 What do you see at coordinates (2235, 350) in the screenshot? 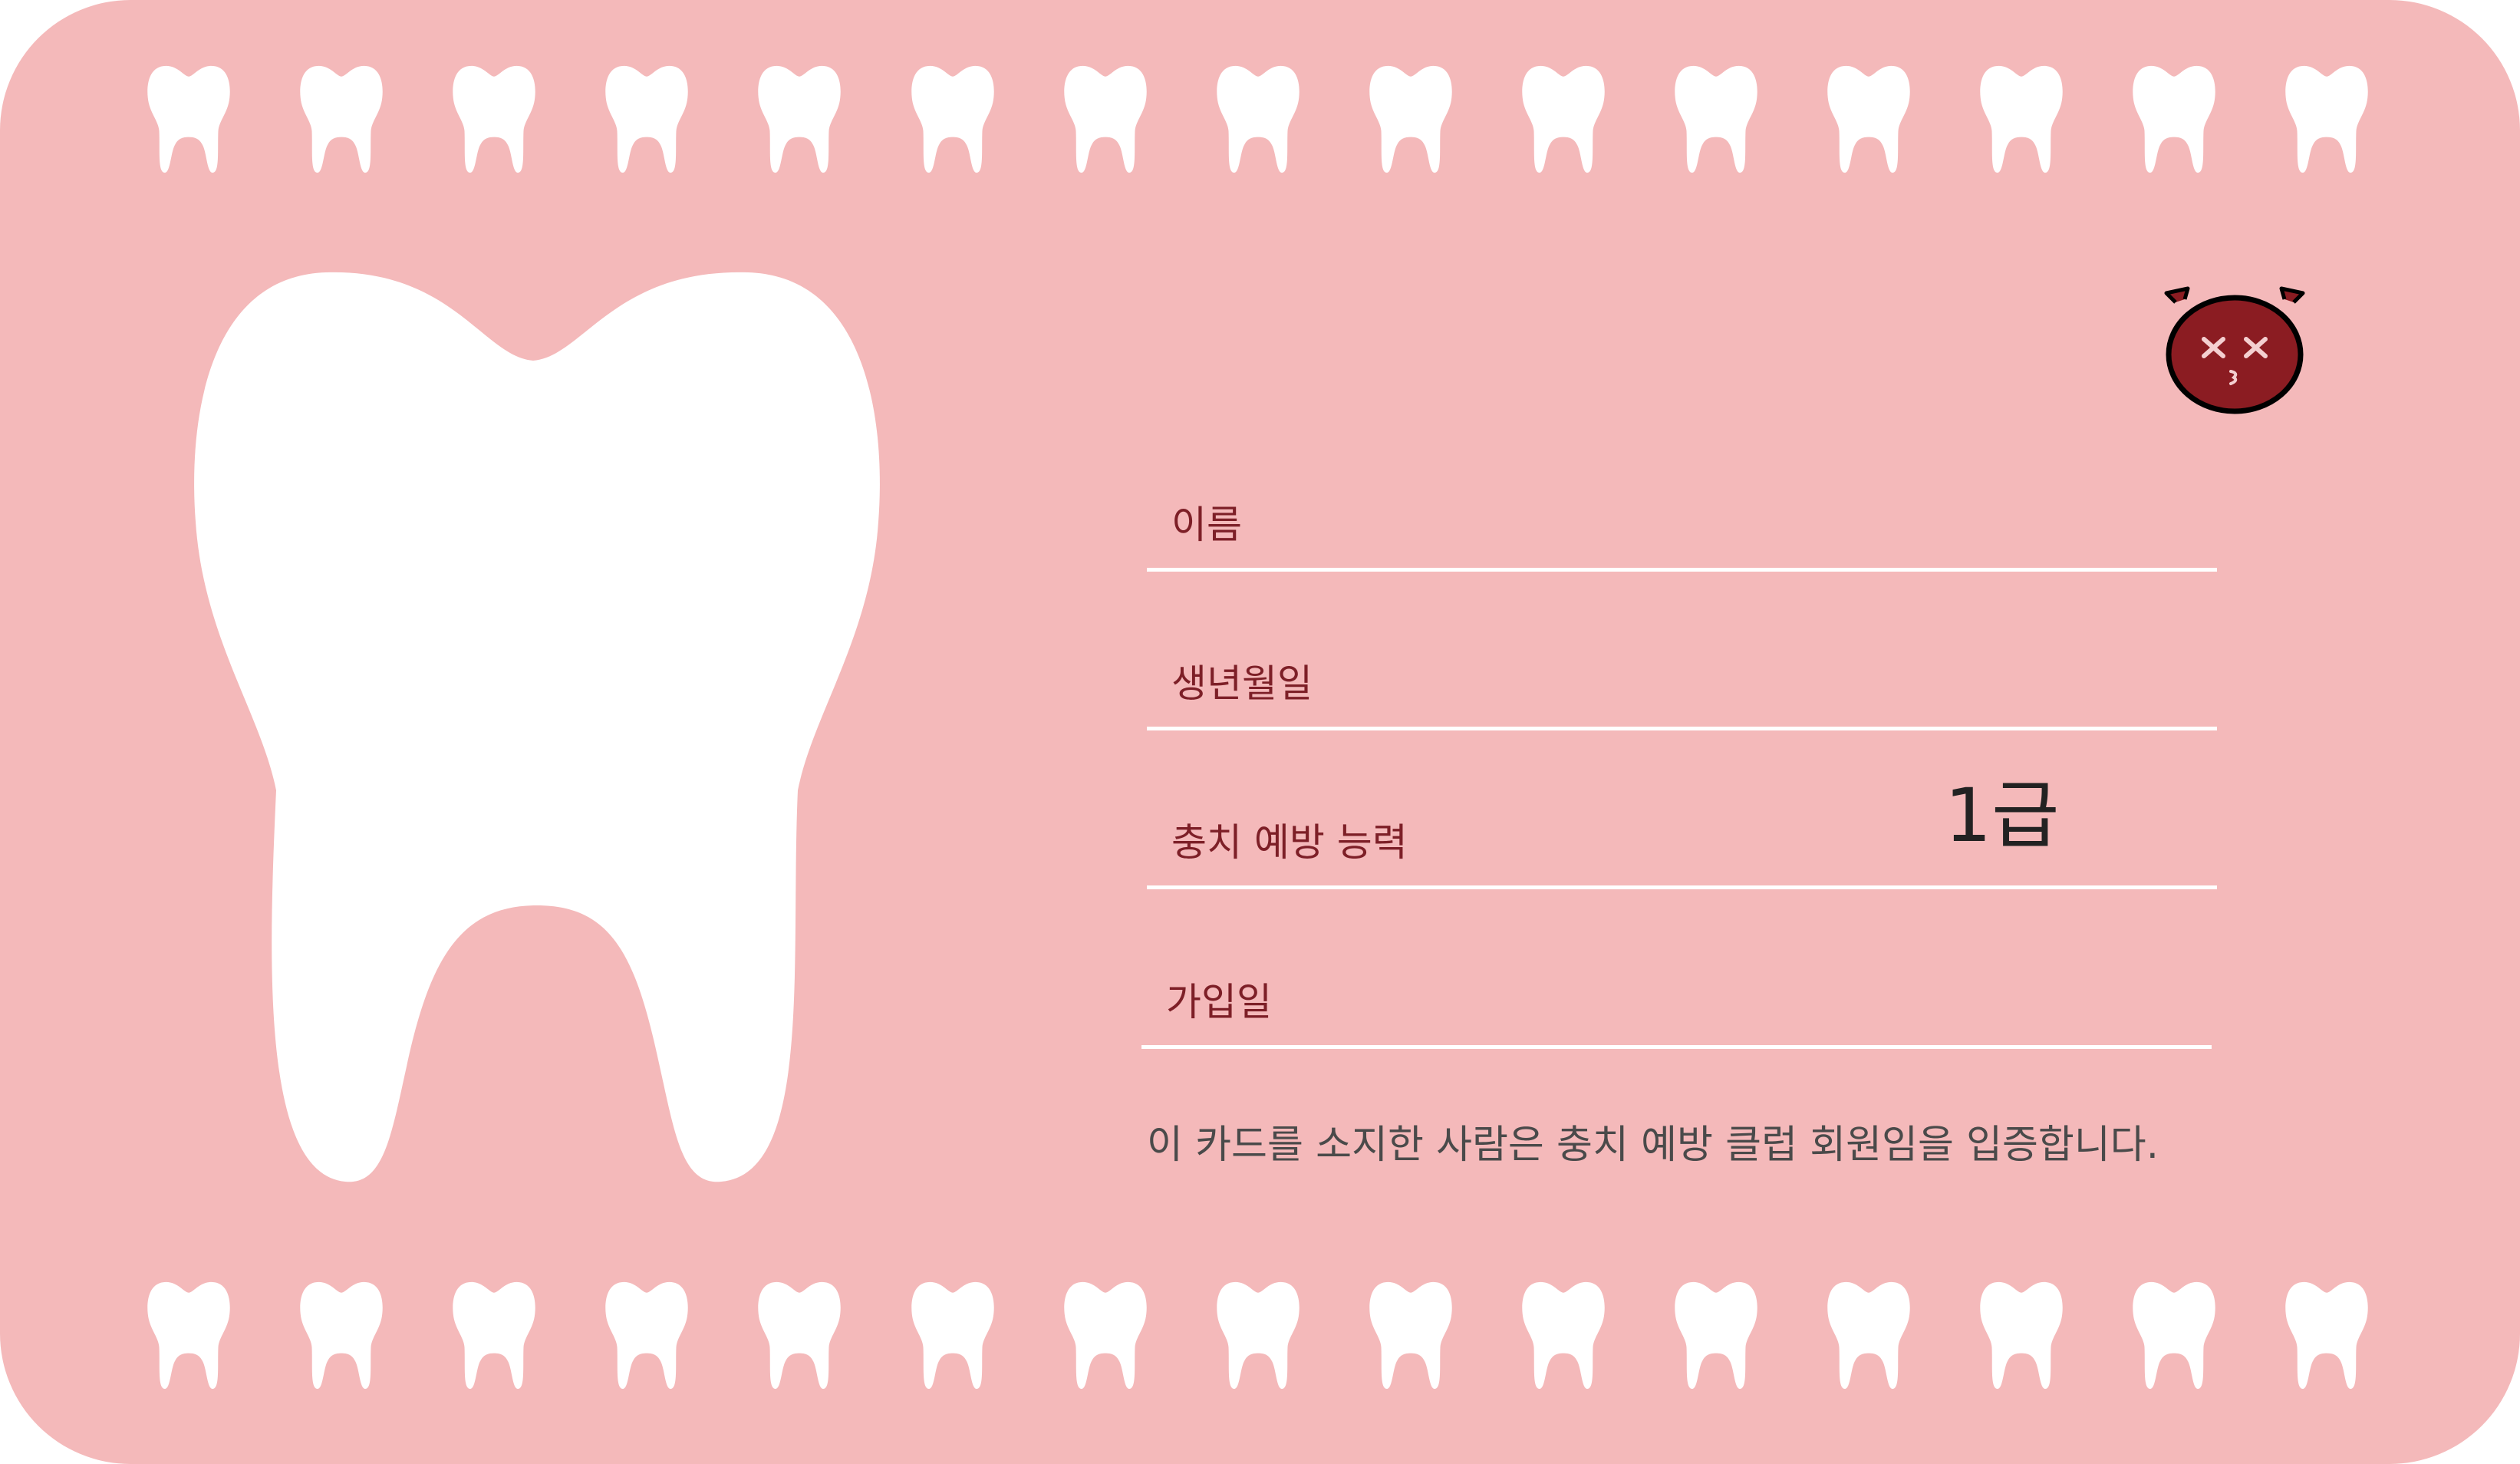
I see `devil-face-icon` at bounding box center [2235, 350].